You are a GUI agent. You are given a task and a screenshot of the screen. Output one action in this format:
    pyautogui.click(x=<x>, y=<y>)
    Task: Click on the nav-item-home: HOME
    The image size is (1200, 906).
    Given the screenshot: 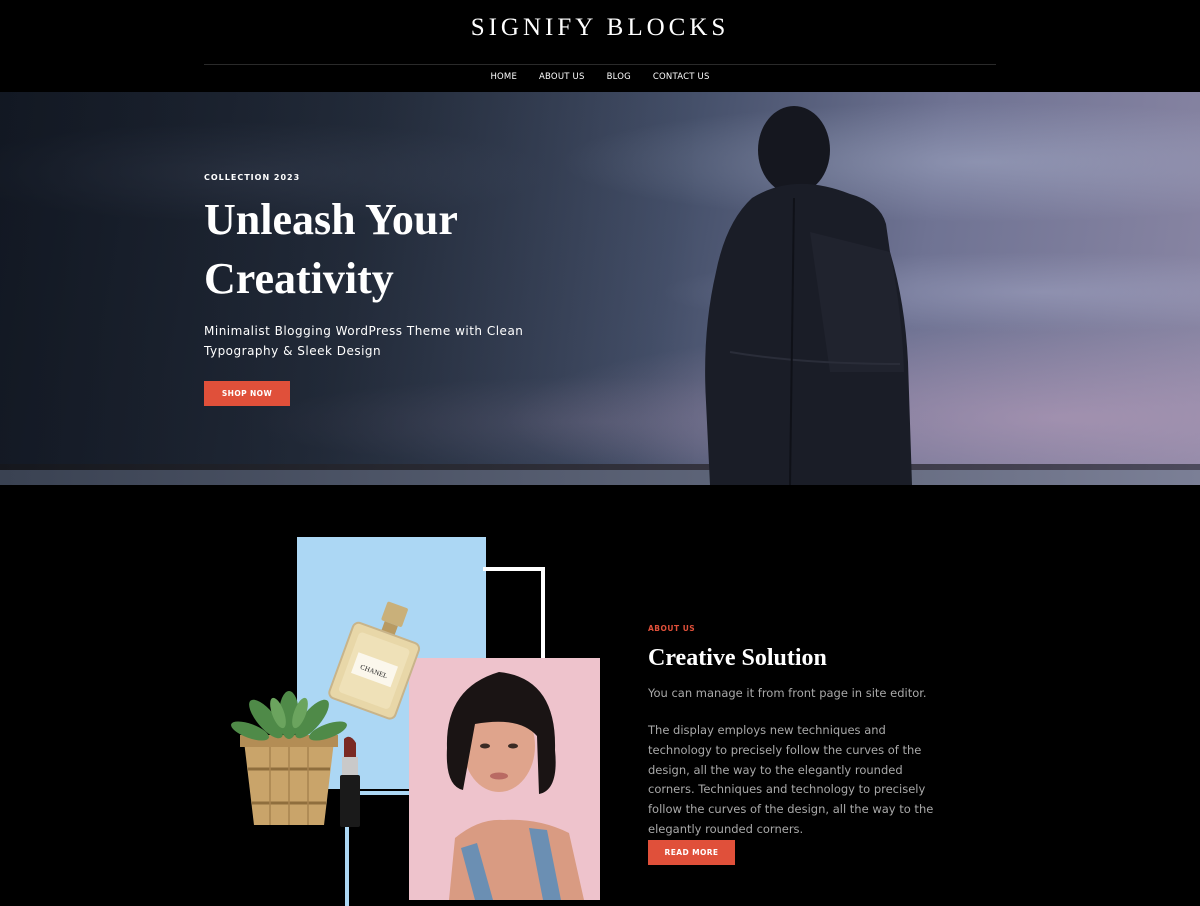 What is the action you would take?
    pyautogui.click(x=503, y=77)
    